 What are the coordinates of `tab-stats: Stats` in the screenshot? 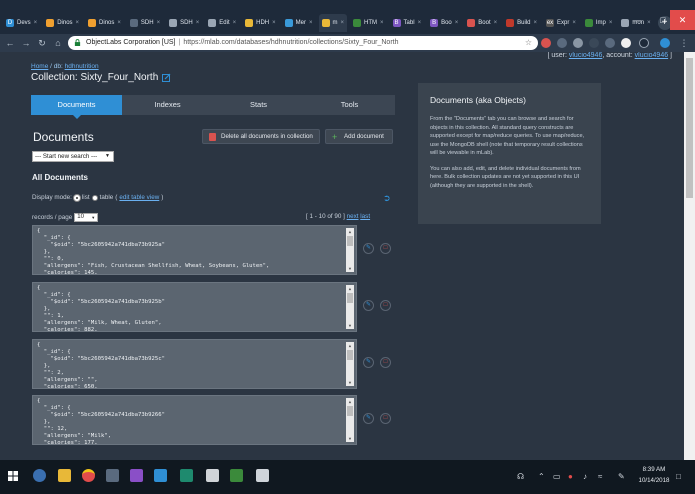 It's located at (258, 105).